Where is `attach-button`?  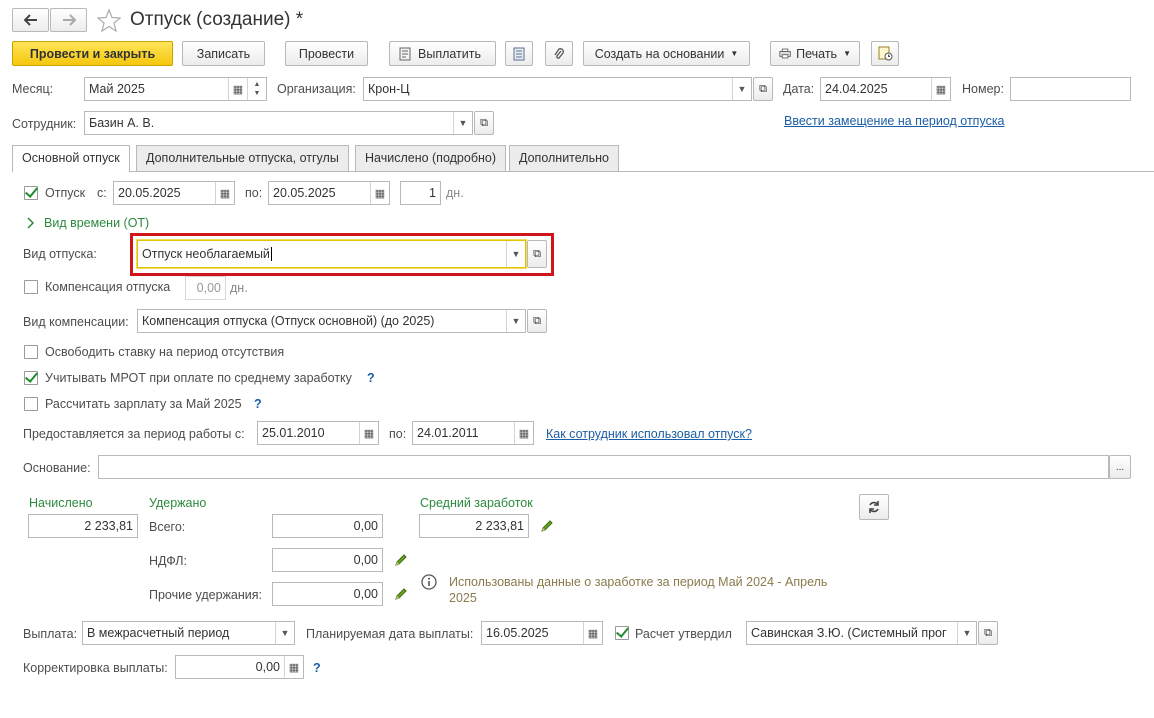
attach-button is located at coordinates (559, 53).